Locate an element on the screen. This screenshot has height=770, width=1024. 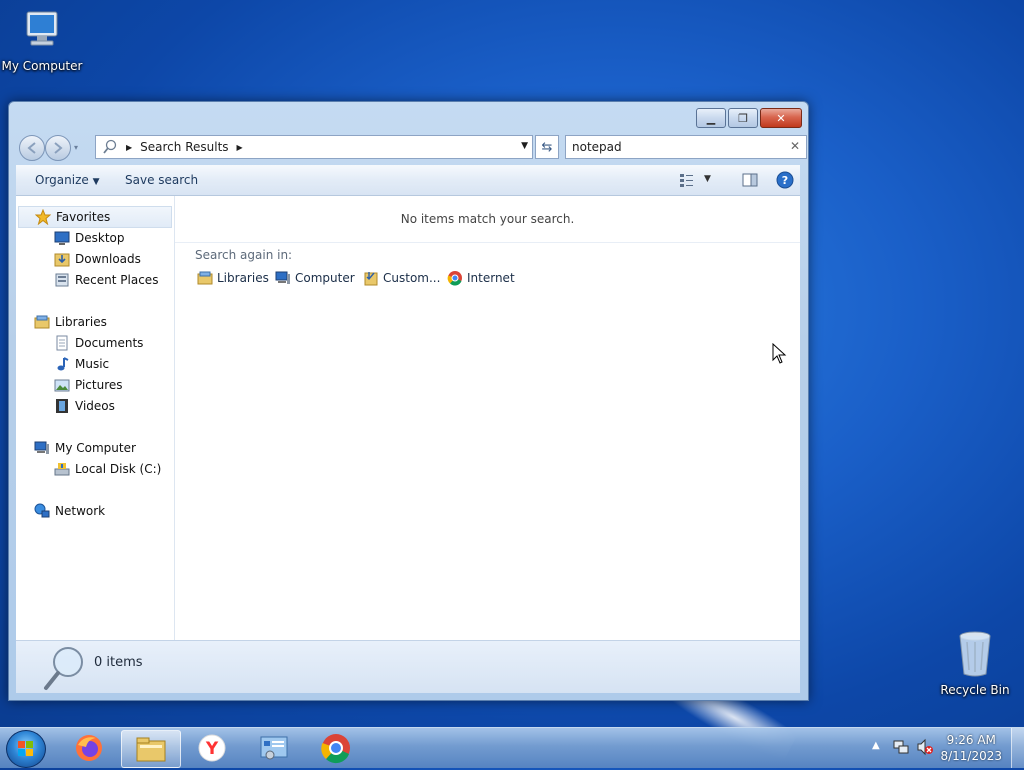
change-view-button is located at coordinates (687, 180).